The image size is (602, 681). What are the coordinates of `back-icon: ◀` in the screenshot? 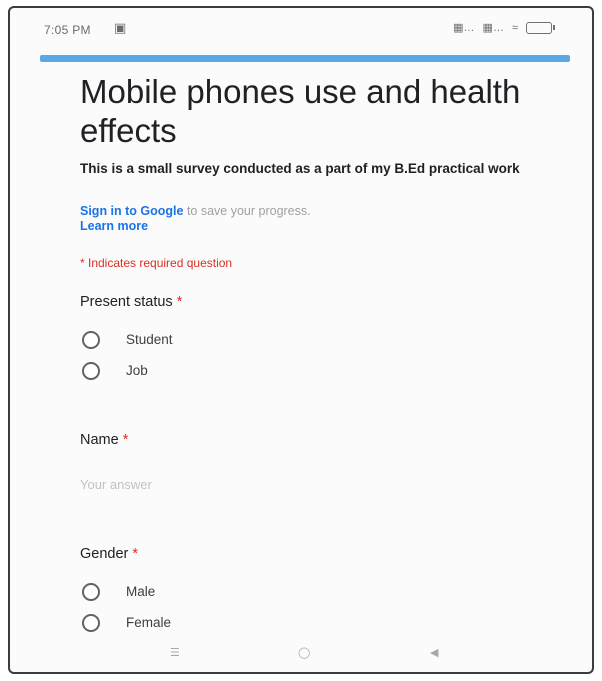 It's located at (434, 652).